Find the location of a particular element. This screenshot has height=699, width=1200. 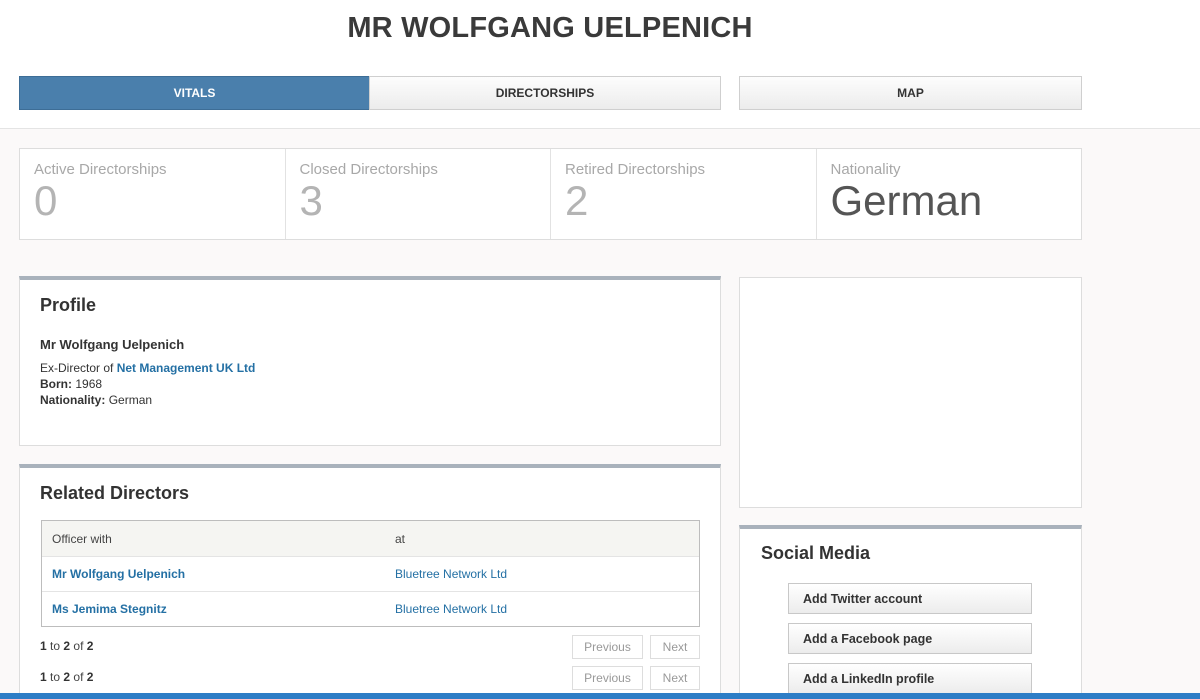

stat-label: Nationality is located at coordinates (865, 169).